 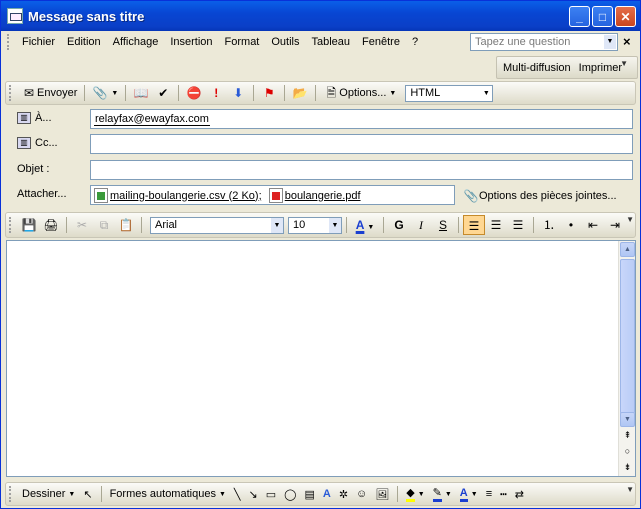 I want to click on menu-help: ?, so click(x=415, y=42).